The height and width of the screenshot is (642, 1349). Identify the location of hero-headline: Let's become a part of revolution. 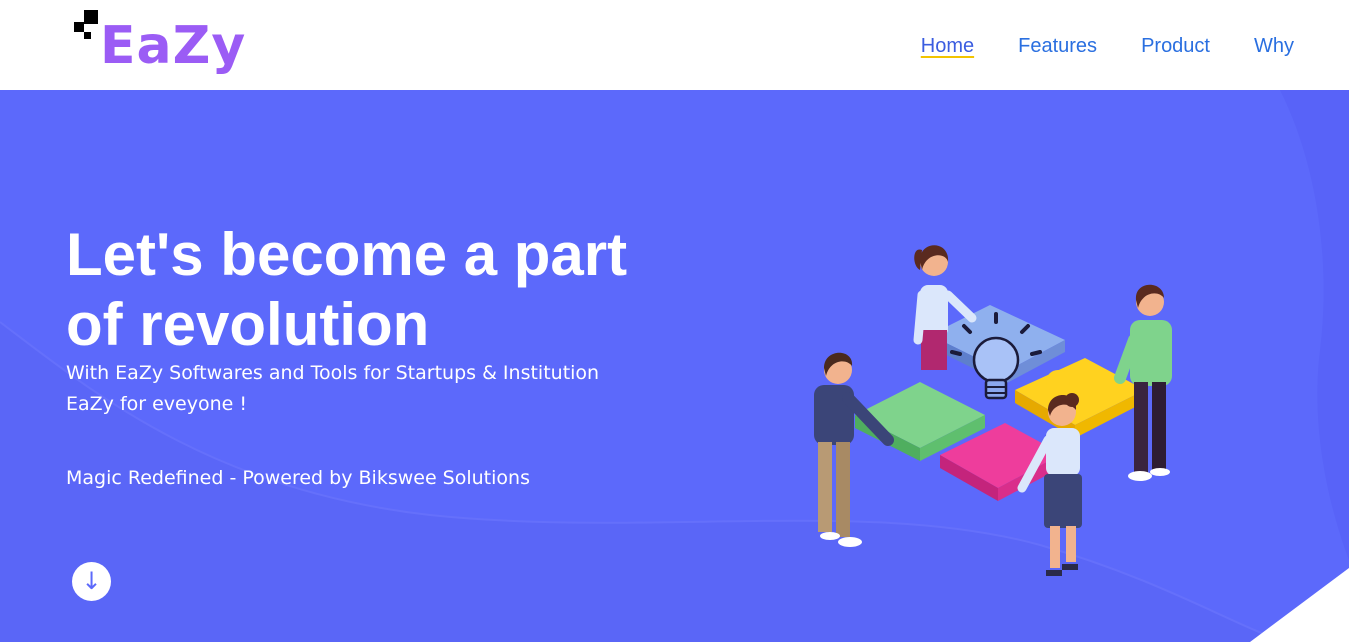
(356, 290).